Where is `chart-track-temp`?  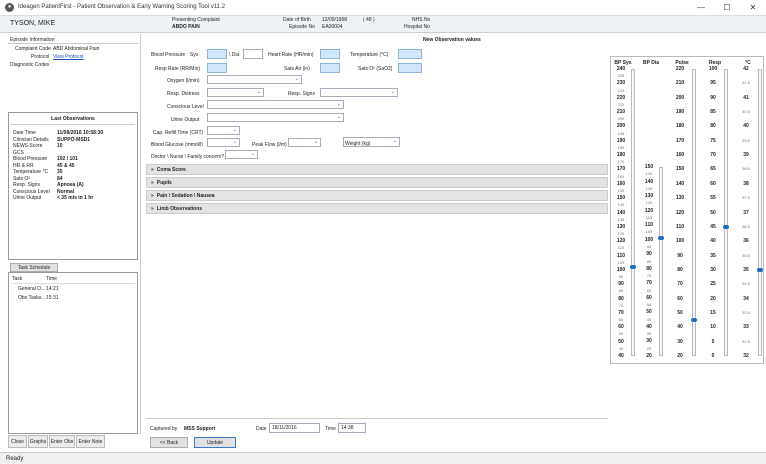 chart-track-temp is located at coordinates (760, 212).